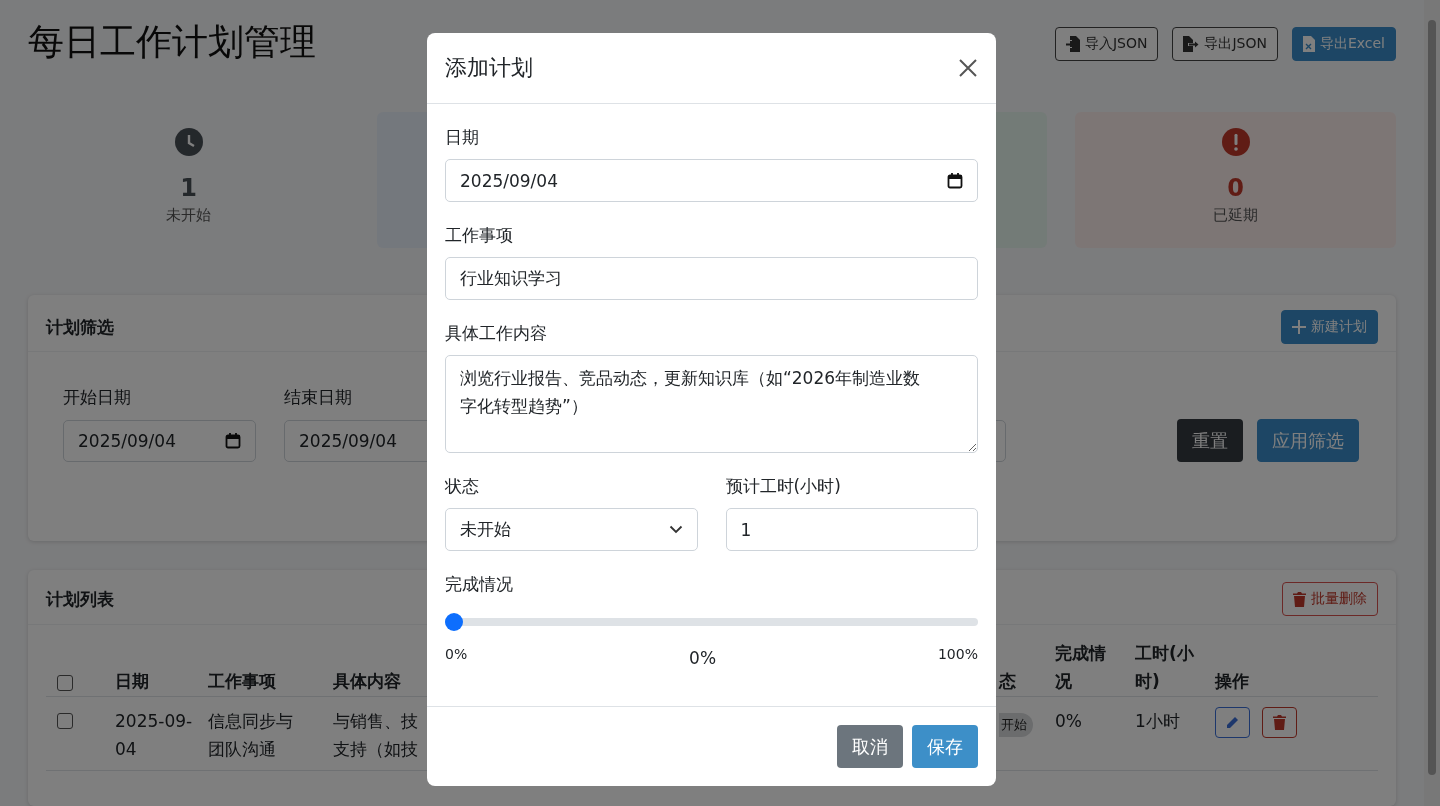 This screenshot has height=806, width=1440. I want to click on new-plan-button: 新建计划, so click(1329, 327).